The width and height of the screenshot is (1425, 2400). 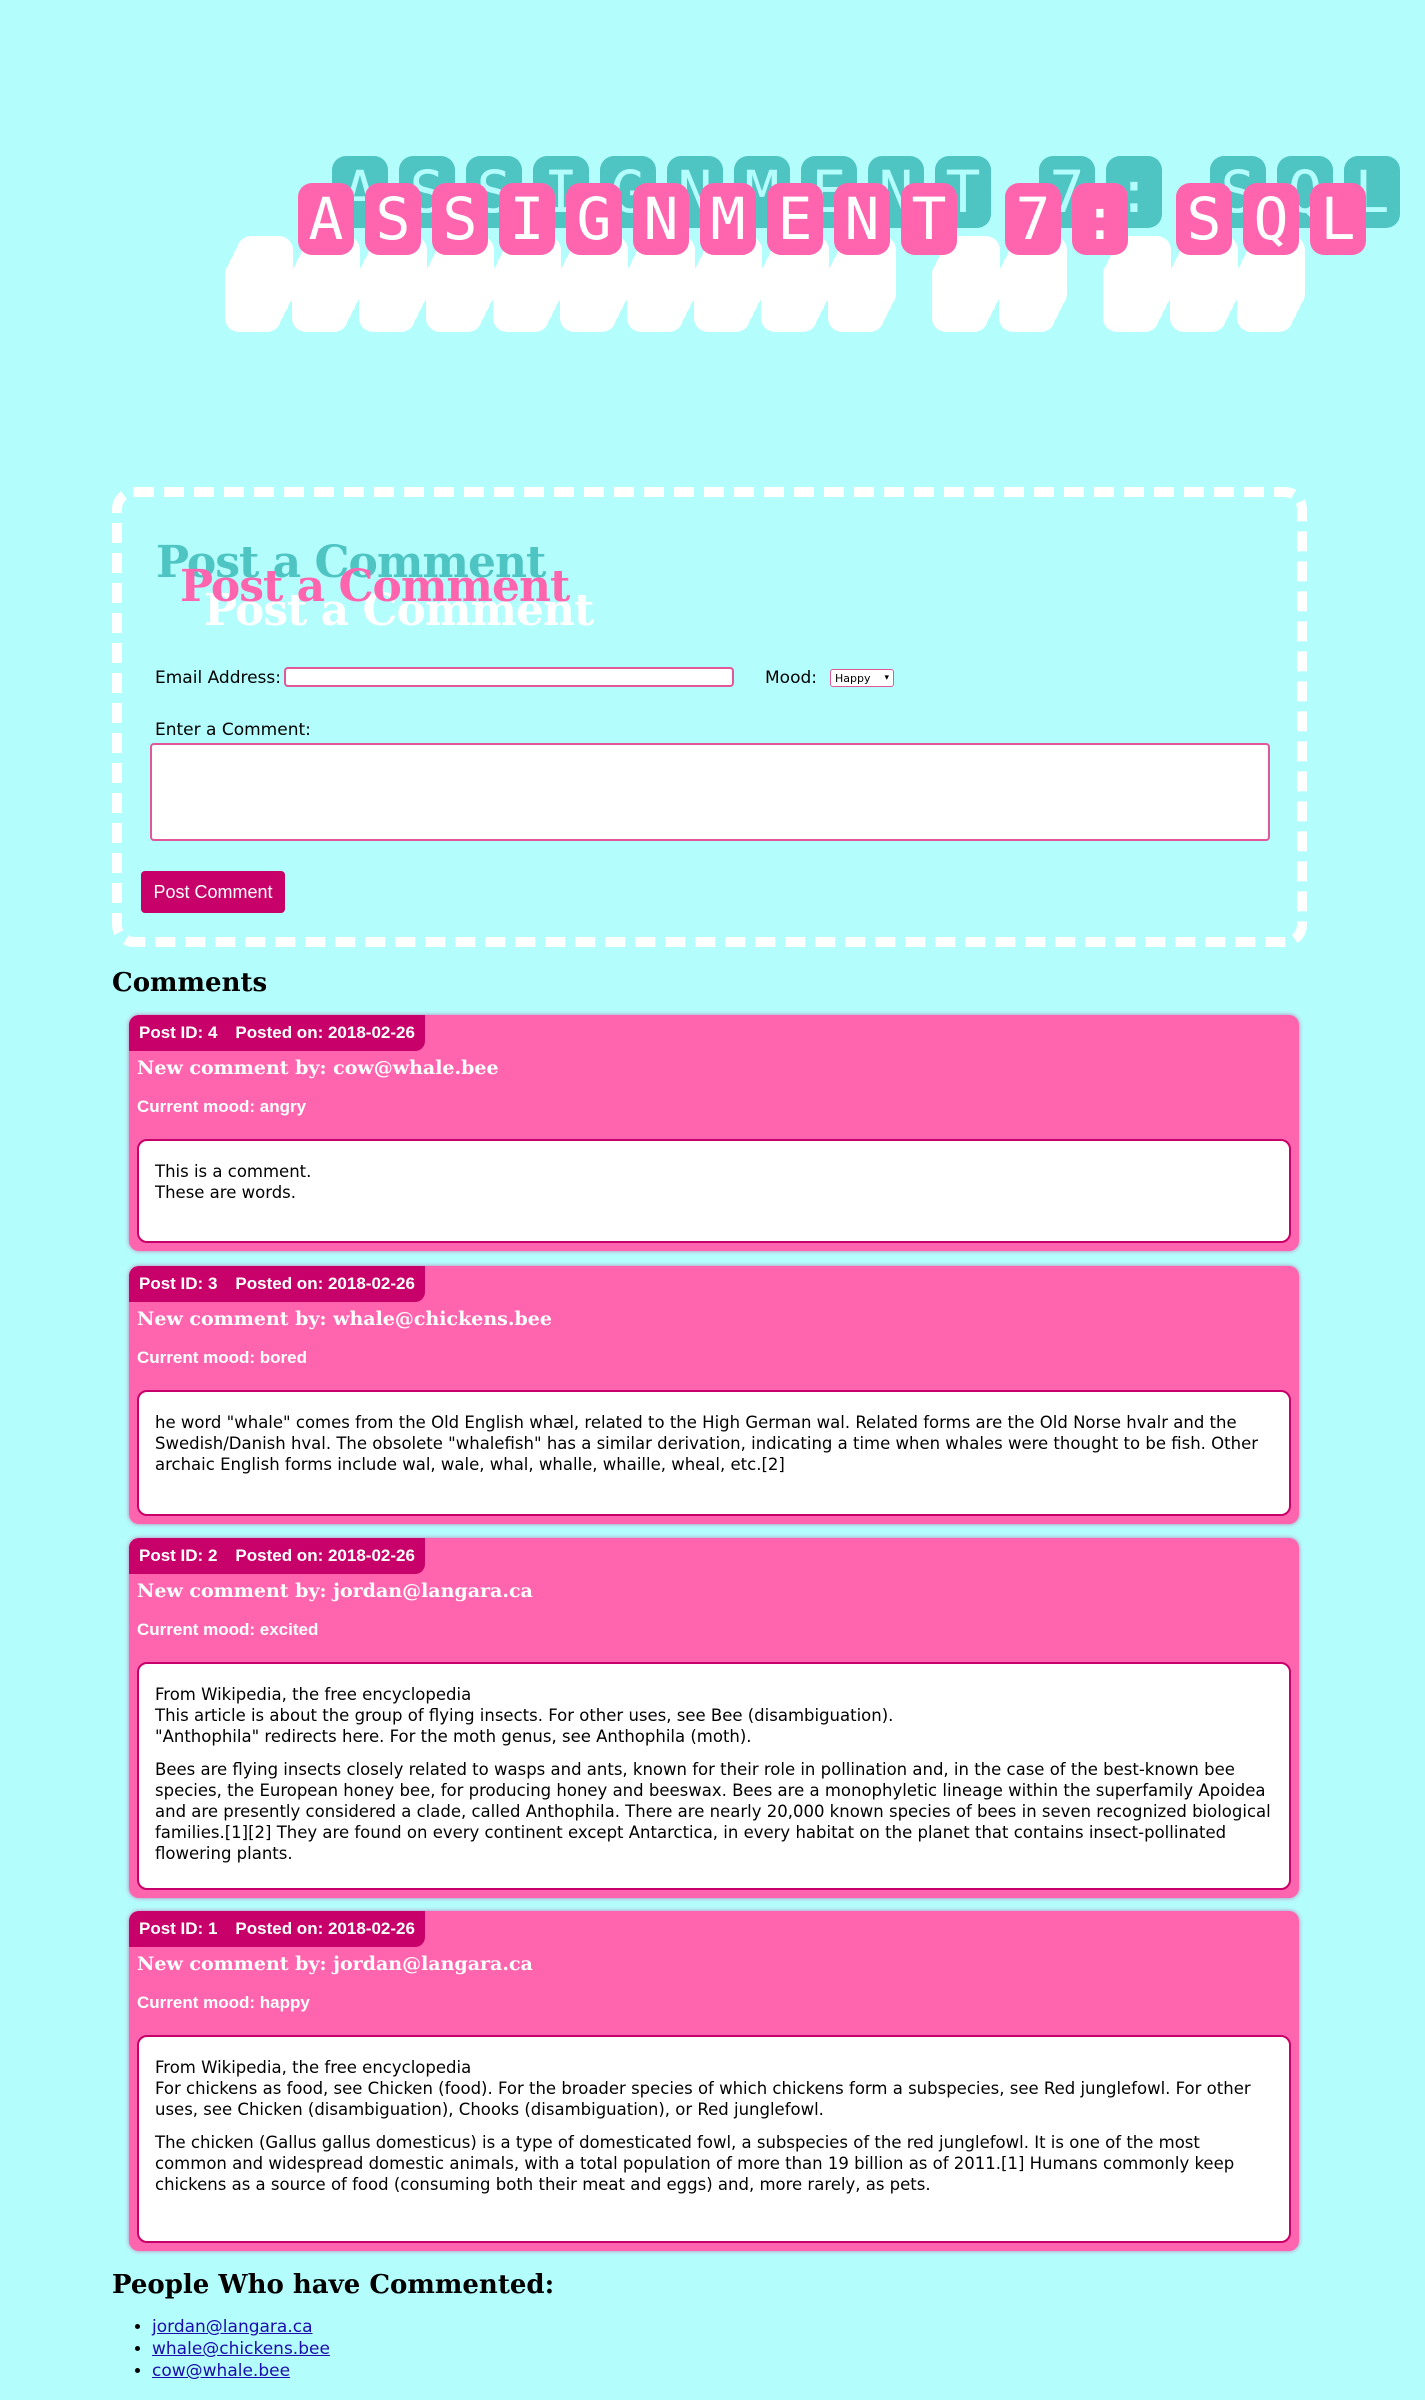 I want to click on comment-author: New comment by: cow@whale.bee, so click(x=318, y=1068).